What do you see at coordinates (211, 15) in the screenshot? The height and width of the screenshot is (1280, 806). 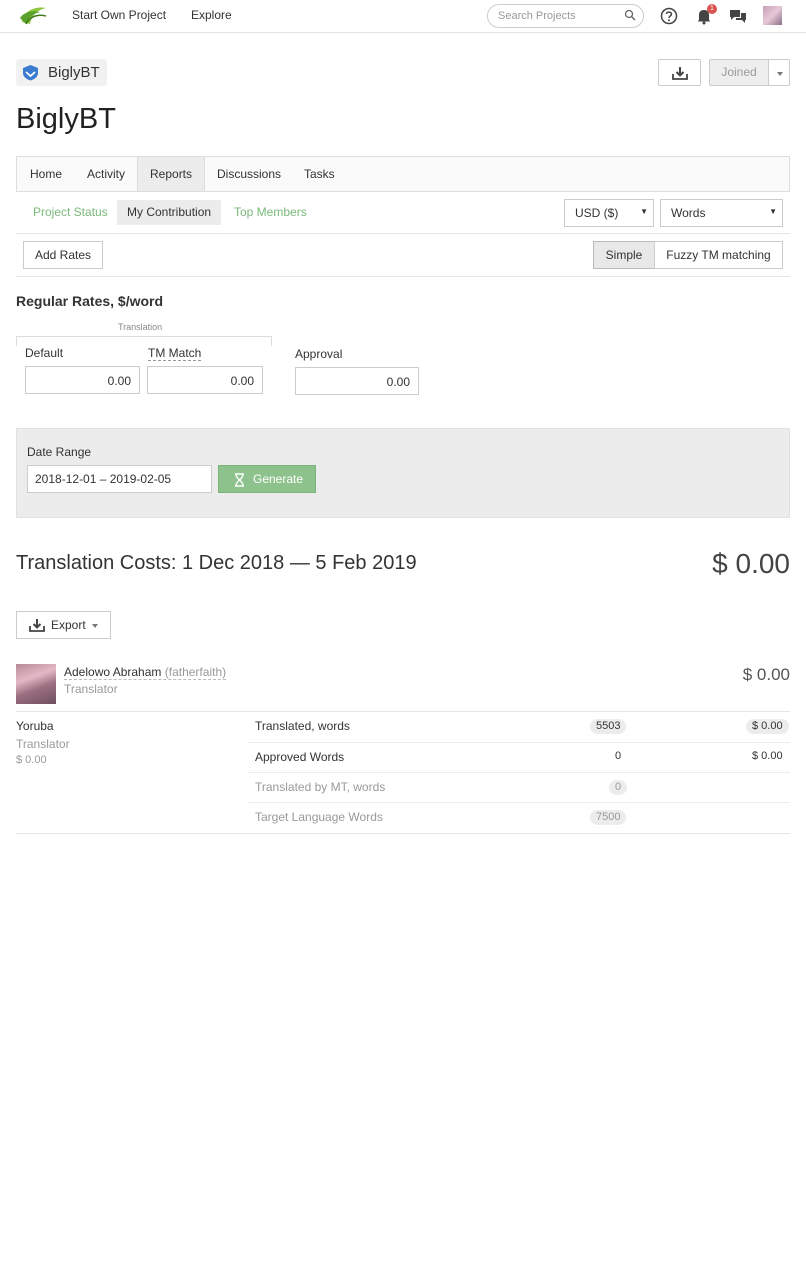 I see `explore-link: Explore` at bounding box center [211, 15].